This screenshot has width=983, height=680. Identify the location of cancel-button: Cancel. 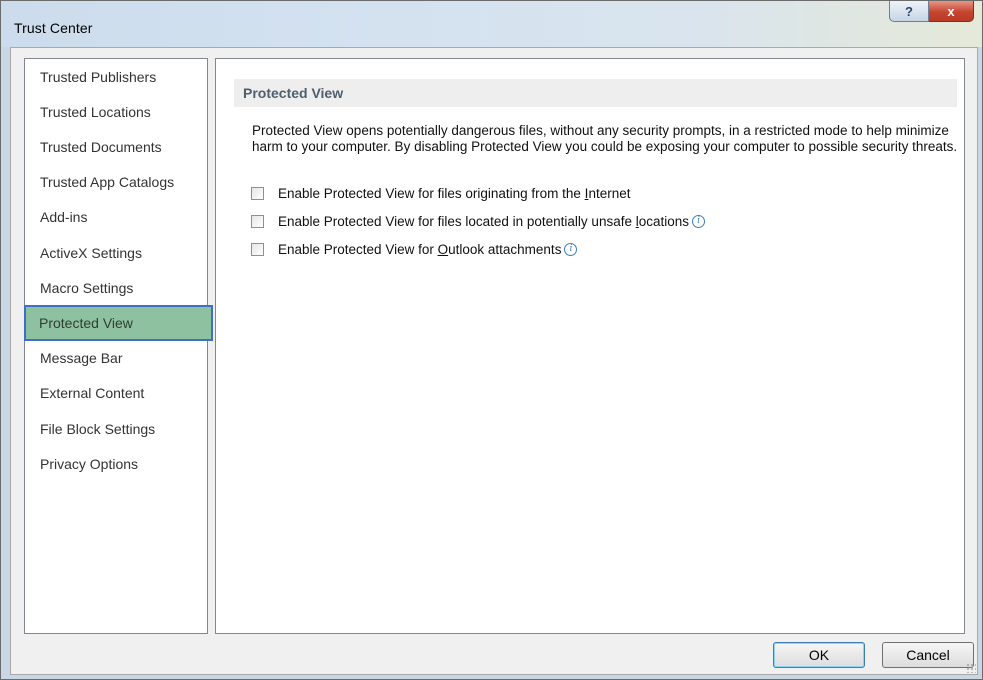
(928, 655).